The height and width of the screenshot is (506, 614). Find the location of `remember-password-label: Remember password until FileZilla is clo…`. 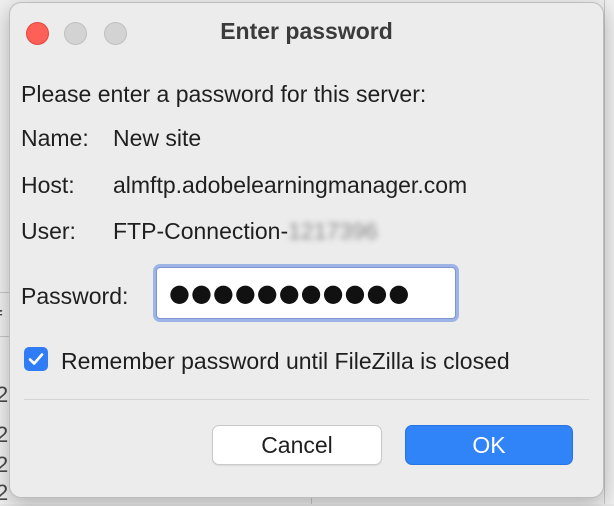

remember-password-label: Remember password until FileZilla is clo… is located at coordinates (285, 361).